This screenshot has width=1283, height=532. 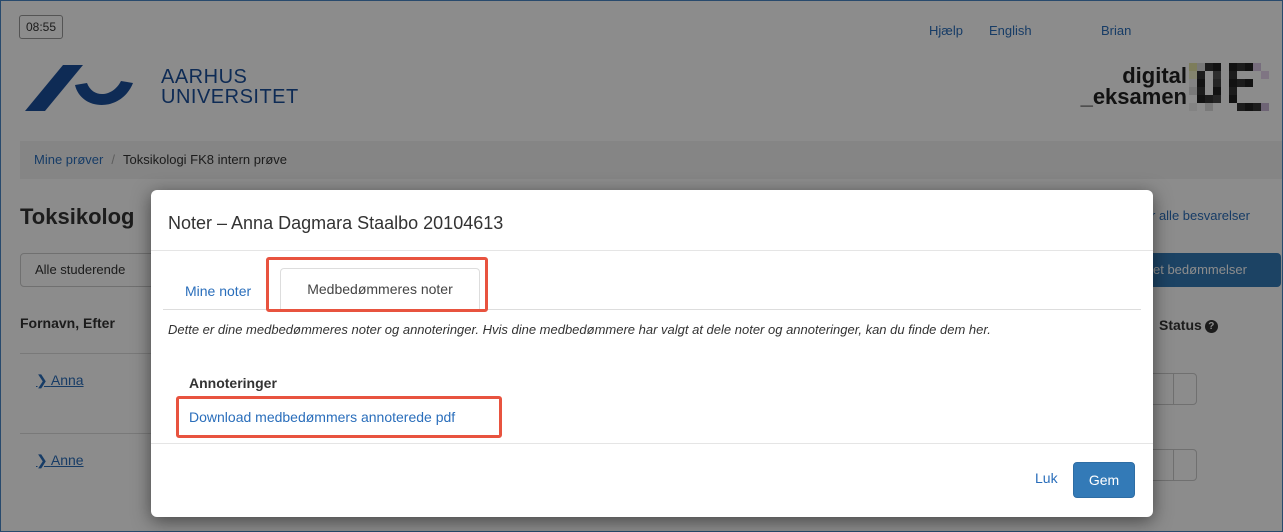 I want to click on close-button: Luk, so click(x=1046, y=478).